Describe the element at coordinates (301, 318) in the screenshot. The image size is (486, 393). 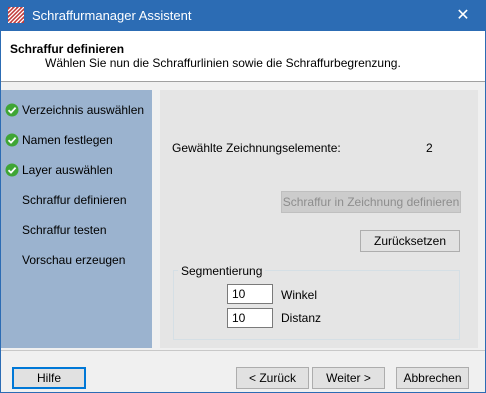
I see `distance-label: Distanz` at that location.